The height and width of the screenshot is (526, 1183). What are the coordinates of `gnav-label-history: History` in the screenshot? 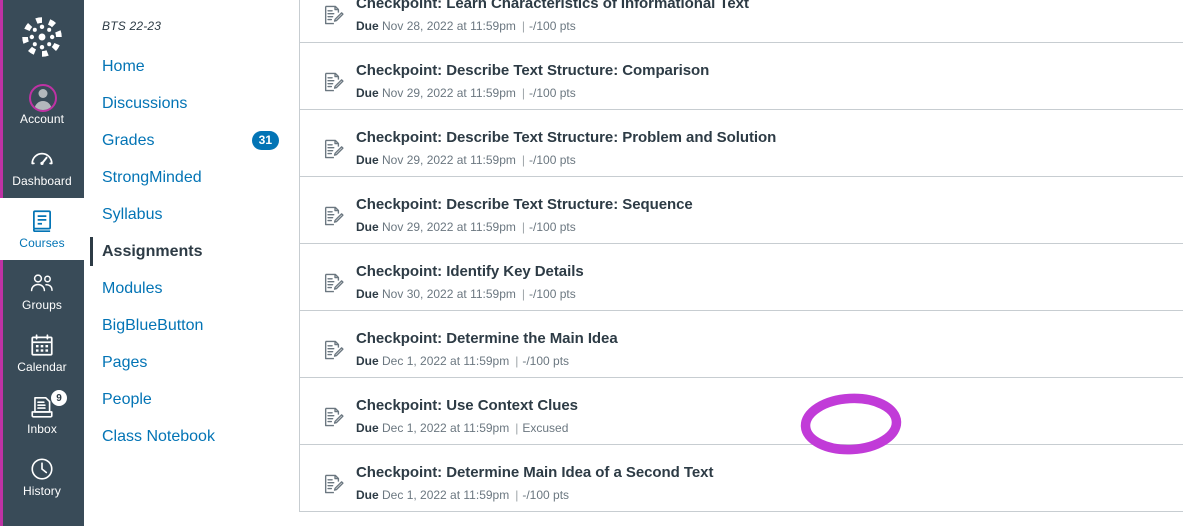 It's located at (42, 491).